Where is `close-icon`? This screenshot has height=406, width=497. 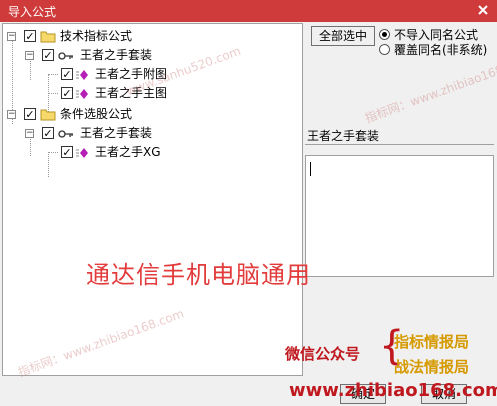
close-icon is located at coordinates (483, 10).